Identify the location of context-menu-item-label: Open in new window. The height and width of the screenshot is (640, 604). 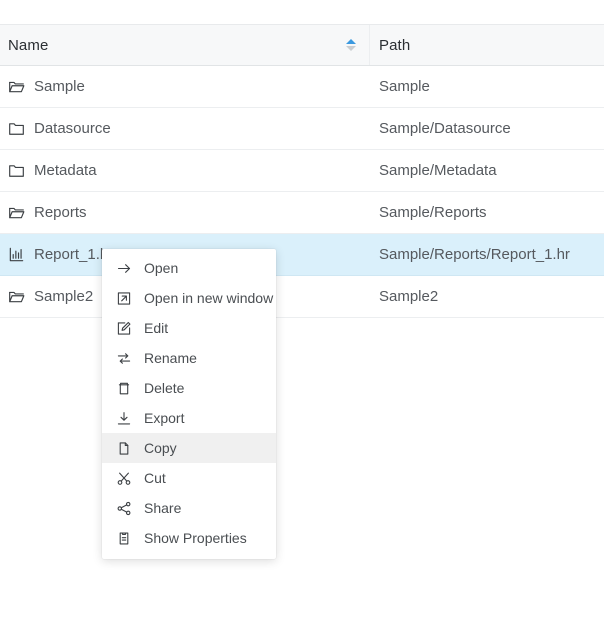
(209, 298).